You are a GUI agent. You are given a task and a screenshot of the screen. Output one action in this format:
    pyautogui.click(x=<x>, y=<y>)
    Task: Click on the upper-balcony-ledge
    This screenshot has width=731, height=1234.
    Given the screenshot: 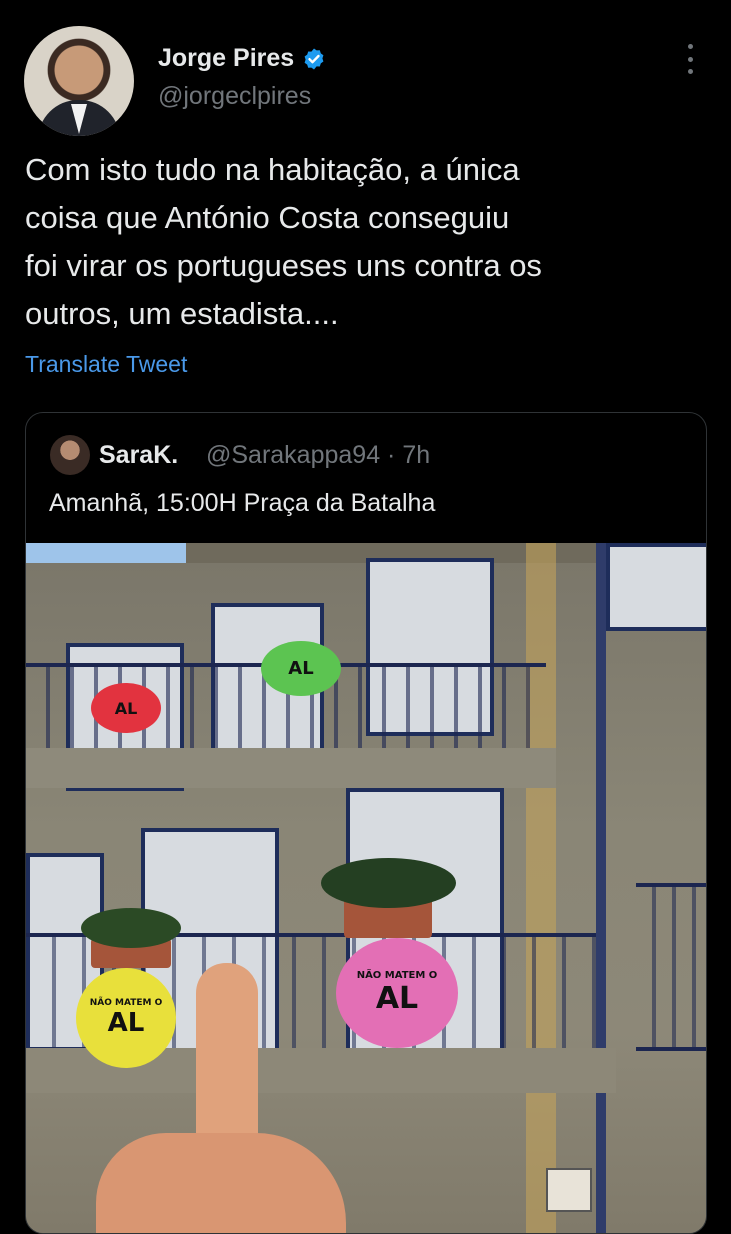 What is the action you would take?
    pyautogui.click(x=291, y=768)
    